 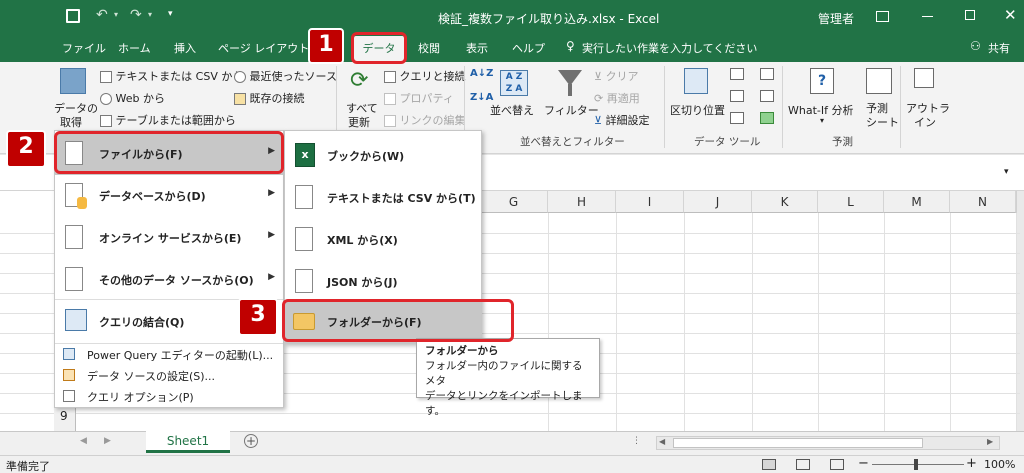 I want to click on share-user-icon: ⚇, so click(x=975, y=46).